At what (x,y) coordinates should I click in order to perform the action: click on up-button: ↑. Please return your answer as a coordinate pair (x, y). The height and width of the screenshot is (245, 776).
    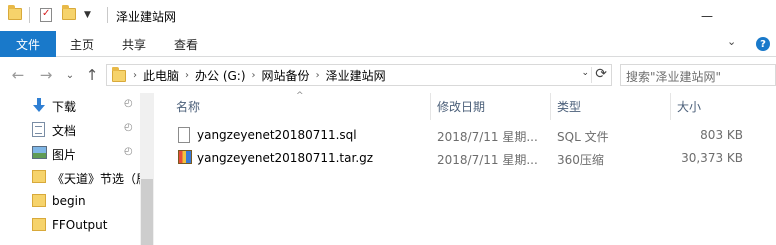
    Looking at the image, I should click on (92, 75).